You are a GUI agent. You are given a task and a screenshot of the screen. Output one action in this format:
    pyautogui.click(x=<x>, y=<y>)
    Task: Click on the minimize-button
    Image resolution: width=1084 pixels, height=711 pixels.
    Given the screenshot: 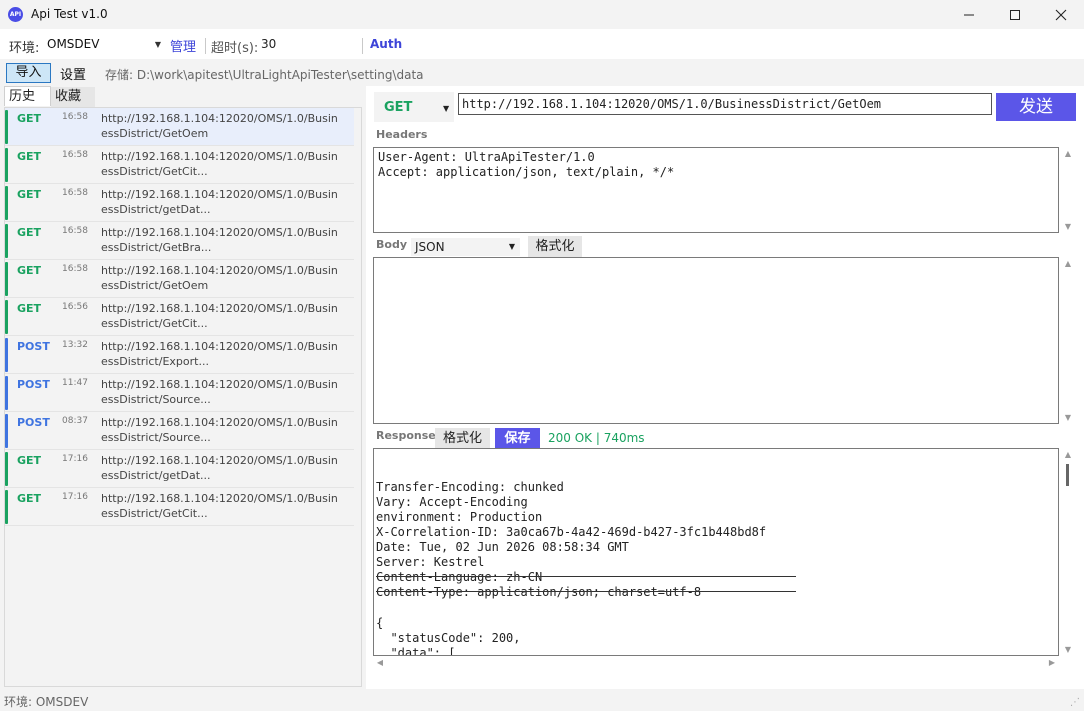 What is the action you would take?
    pyautogui.click(x=969, y=14)
    